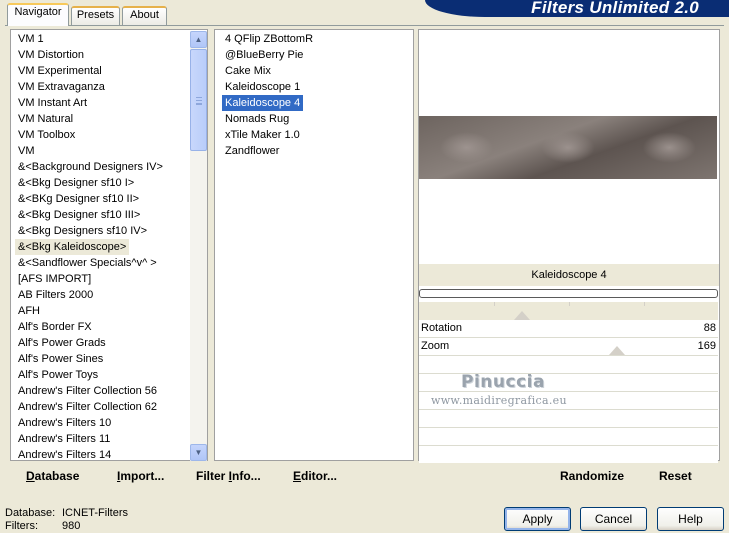  Describe the element at coordinates (83, 231) in the screenshot. I see `category-item-label: &<Bkg Designers sf10 IV>` at that location.